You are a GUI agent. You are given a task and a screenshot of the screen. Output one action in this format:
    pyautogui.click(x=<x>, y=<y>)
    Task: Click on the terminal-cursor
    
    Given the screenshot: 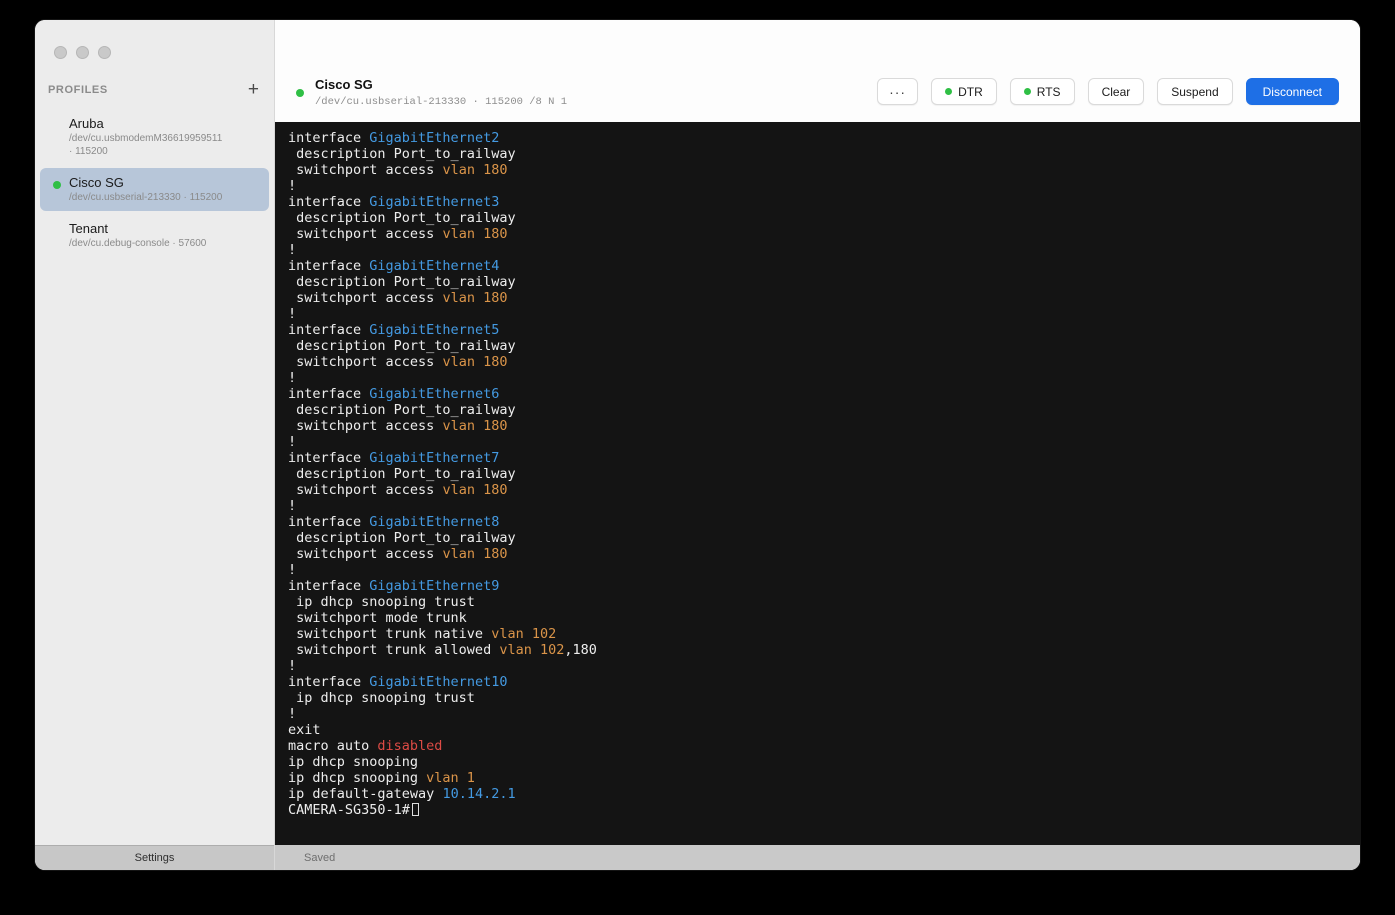 What is the action you would take?
    pyautogui.click(x=415, y=809)
    